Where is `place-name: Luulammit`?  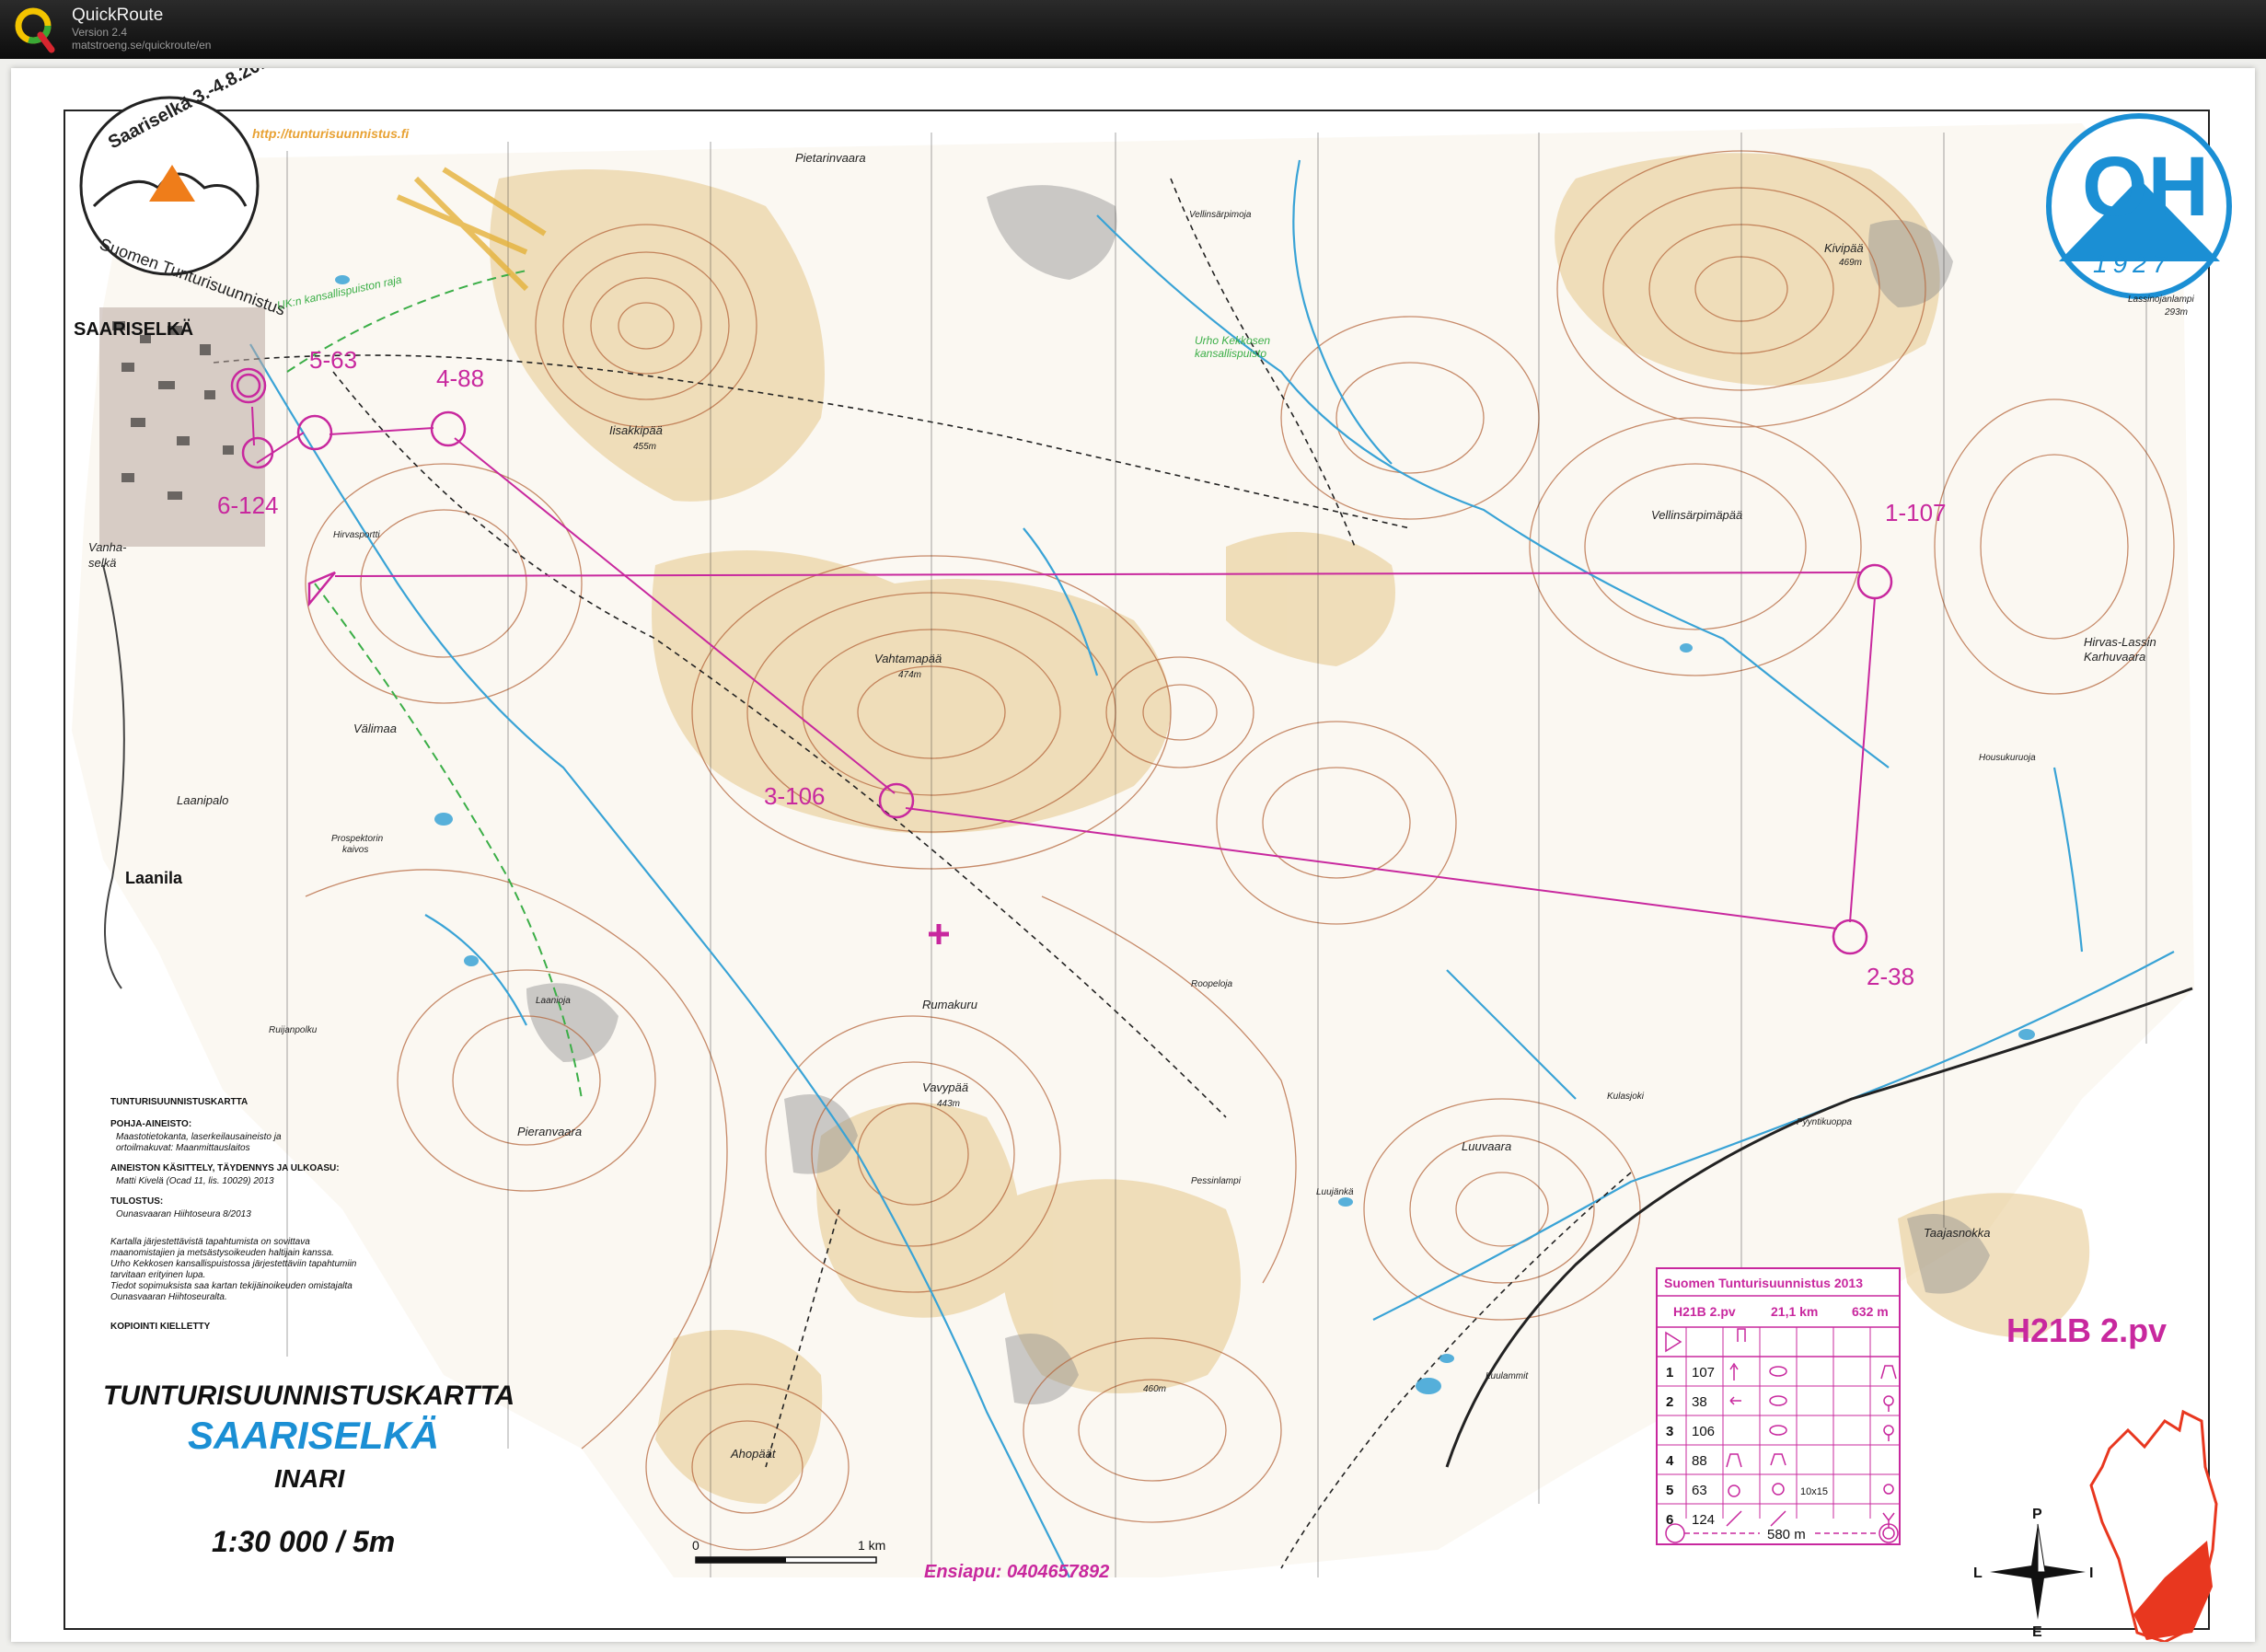 place-name: Luulammit is located at coordinates (1507, 1376).